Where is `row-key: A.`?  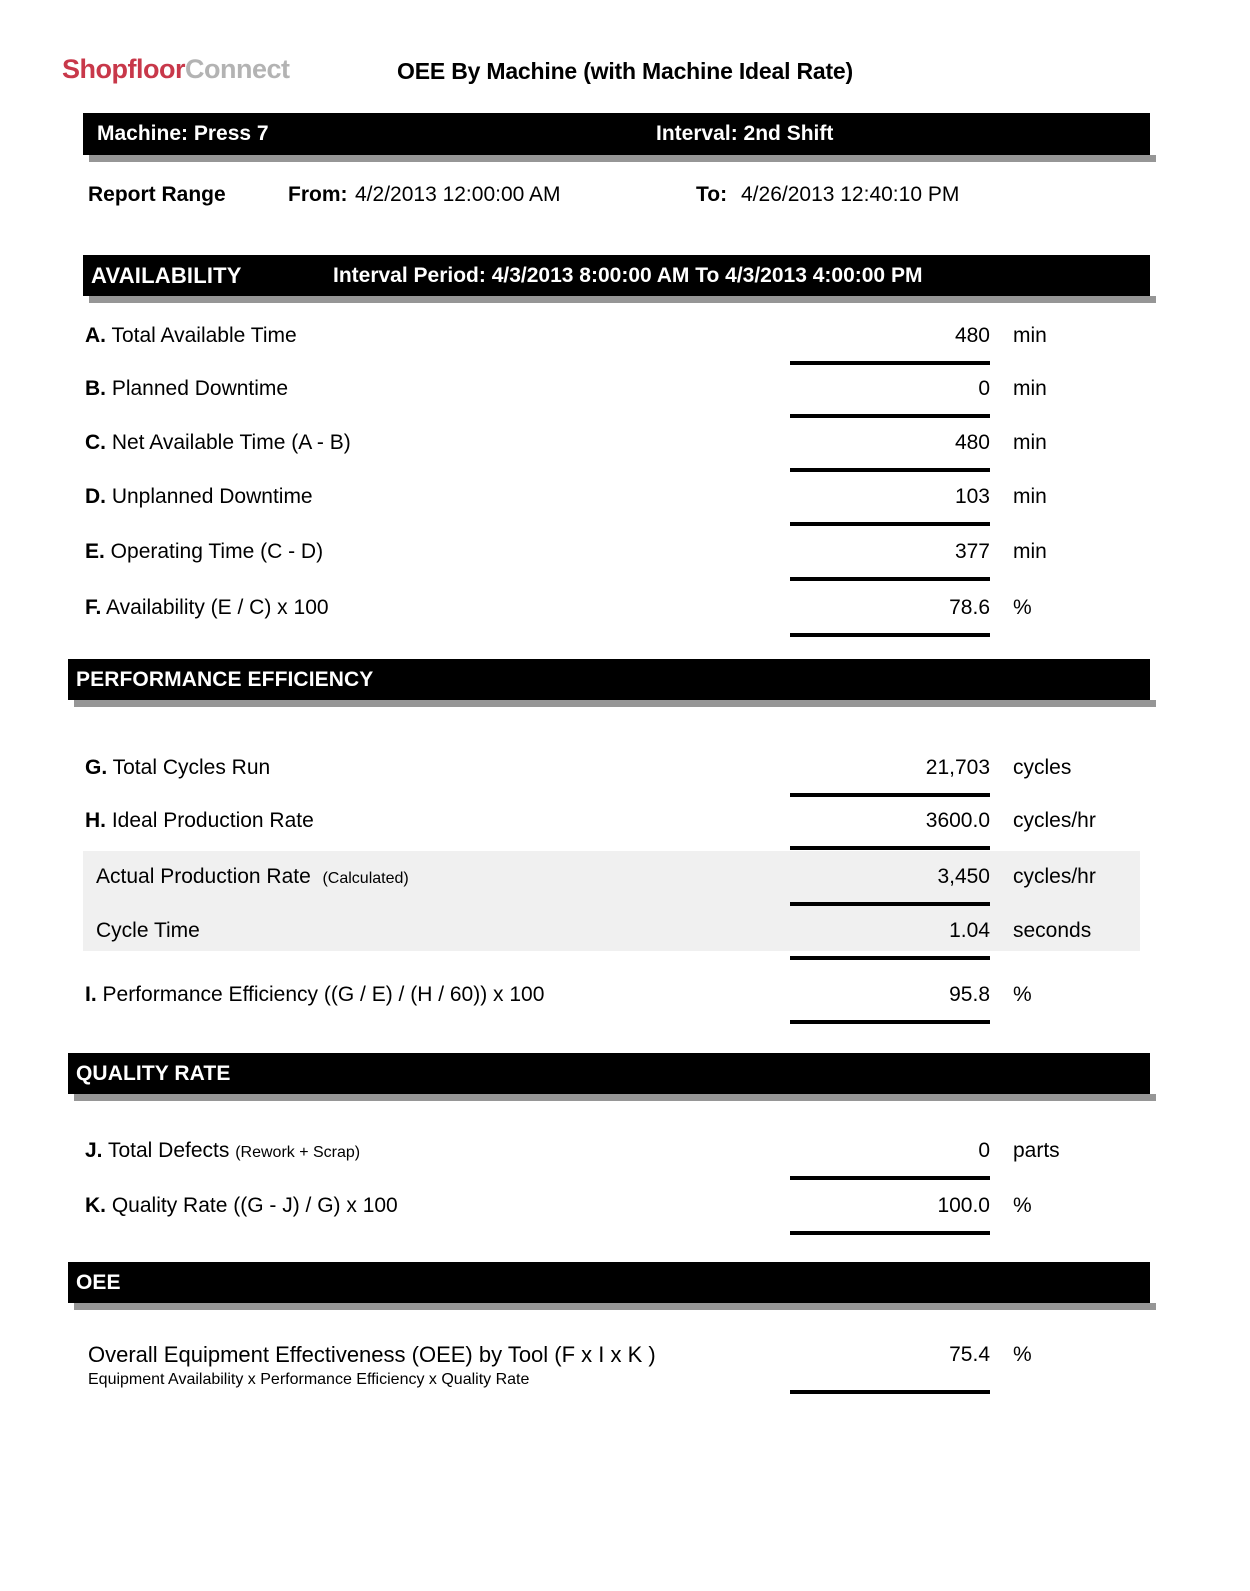 row-key: A. is located at coordinates (95, 335).